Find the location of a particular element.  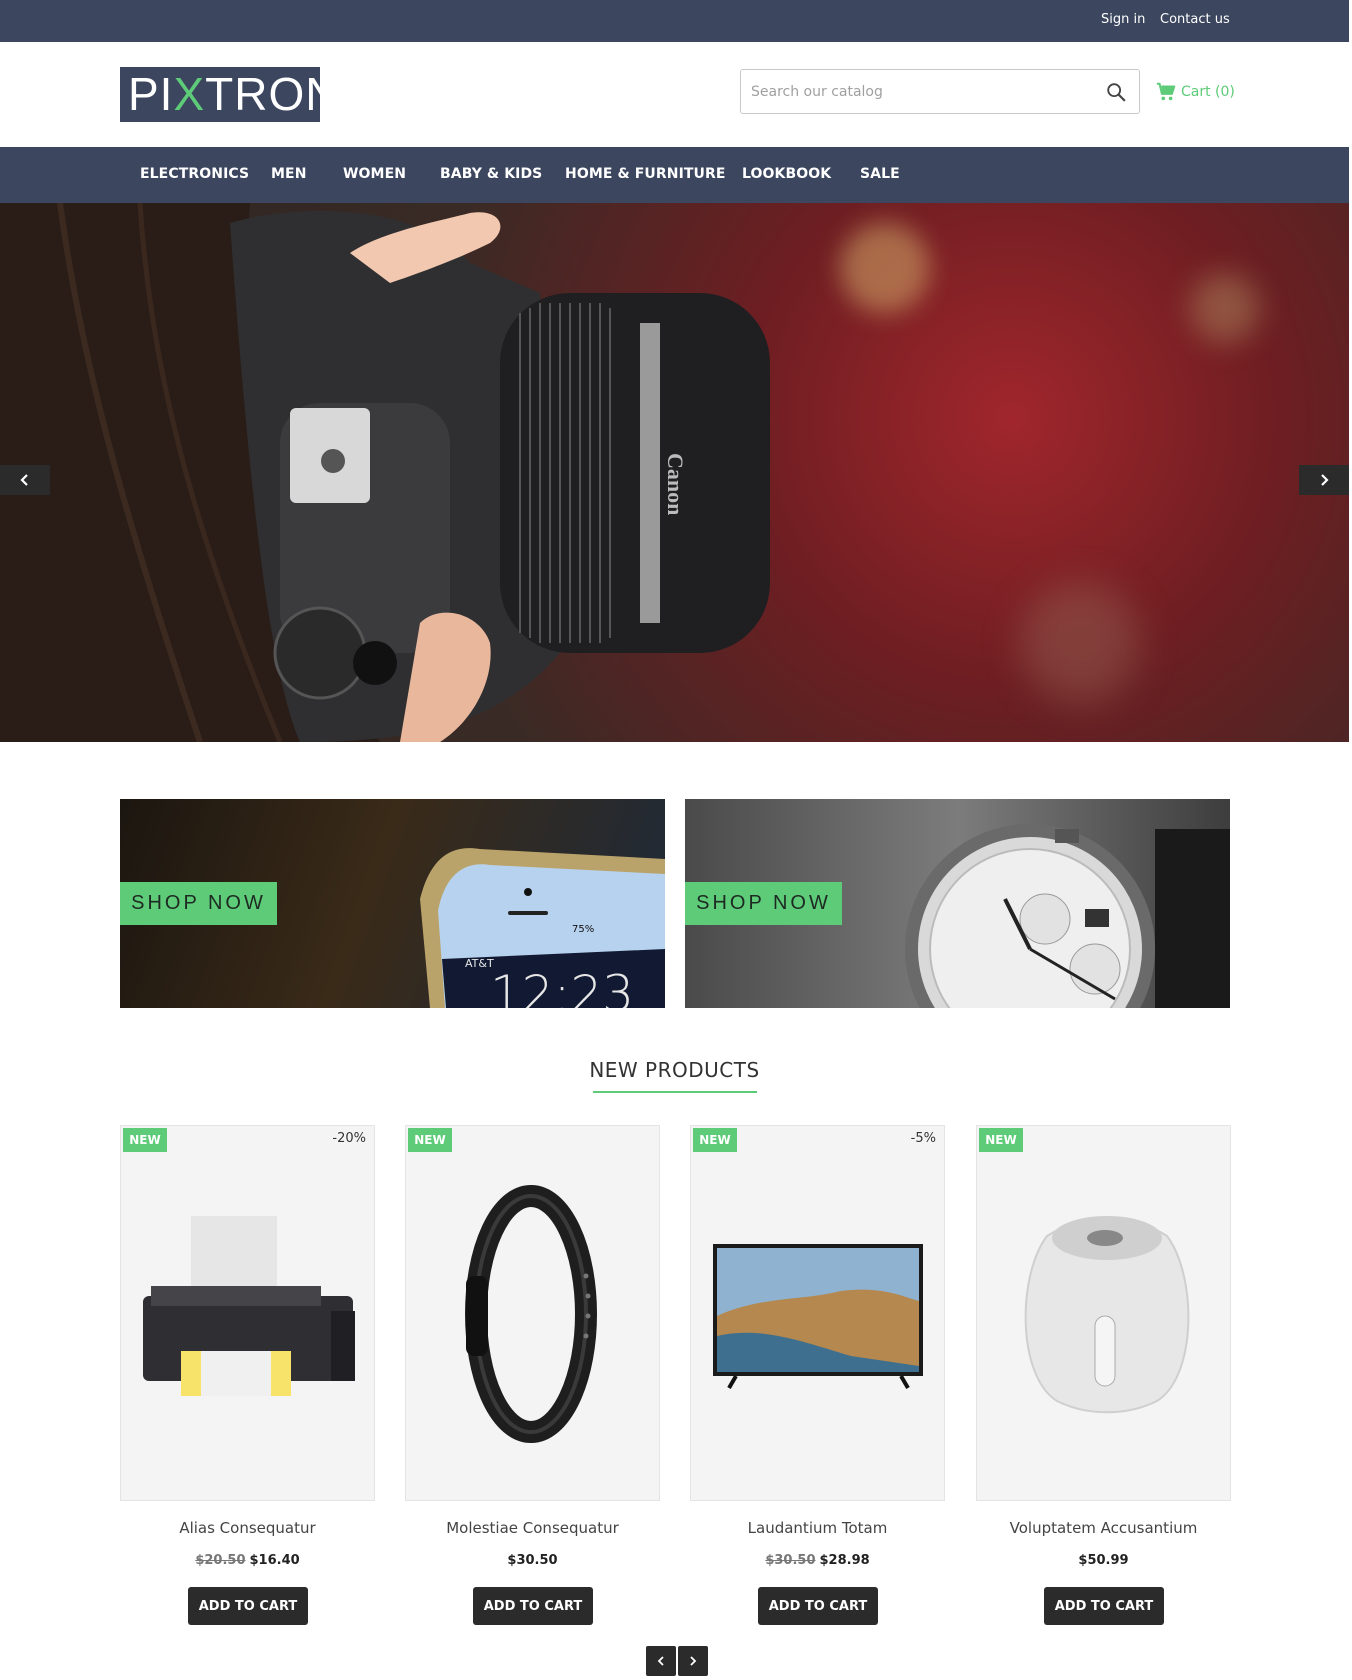

svg-text: 12:23 is located at coordinates (562, 986).